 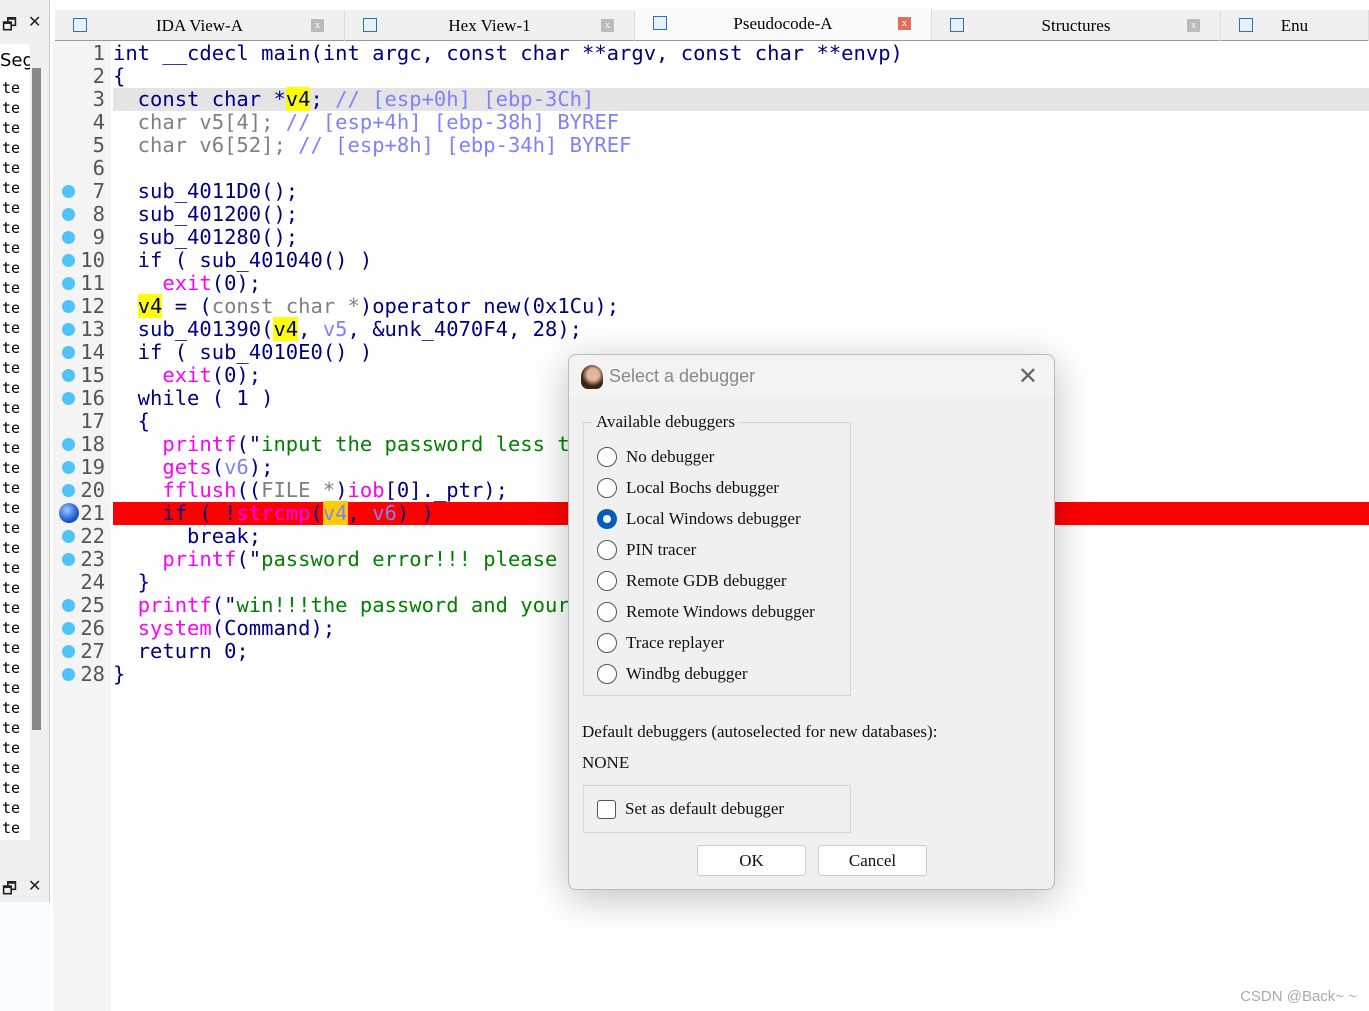 I want to click on code-line: 3 const char *v4; // [esp+0h] [ebp-3Ch], so click(x=684, y=99).